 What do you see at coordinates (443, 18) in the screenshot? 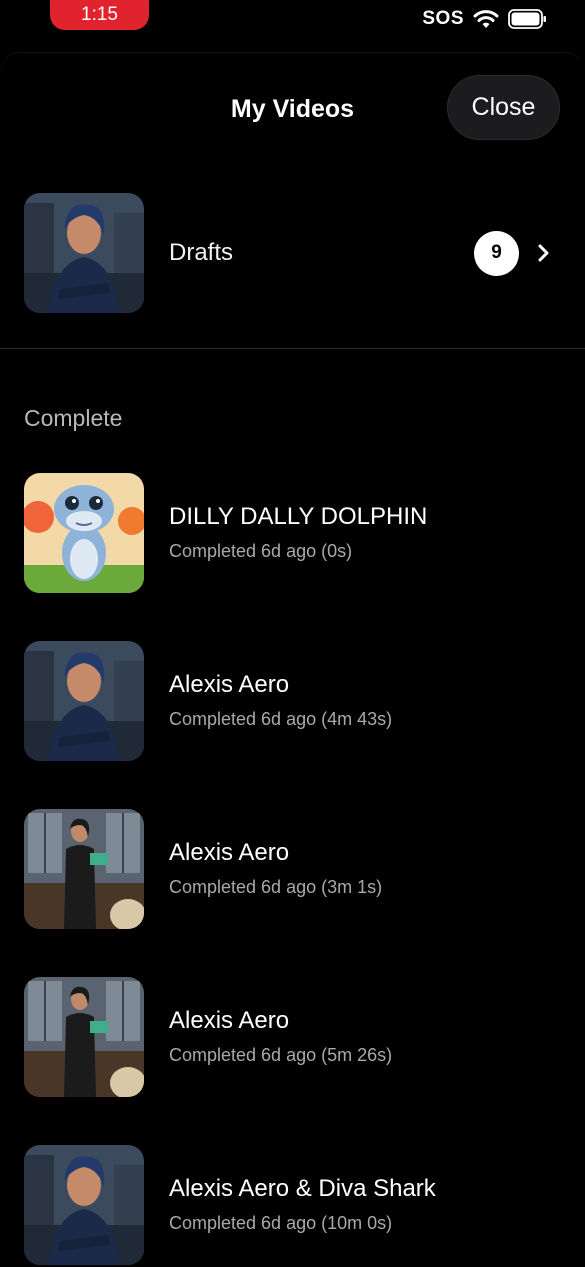
I see `sos-indicator: SOS` at bounding box center [443, 18].